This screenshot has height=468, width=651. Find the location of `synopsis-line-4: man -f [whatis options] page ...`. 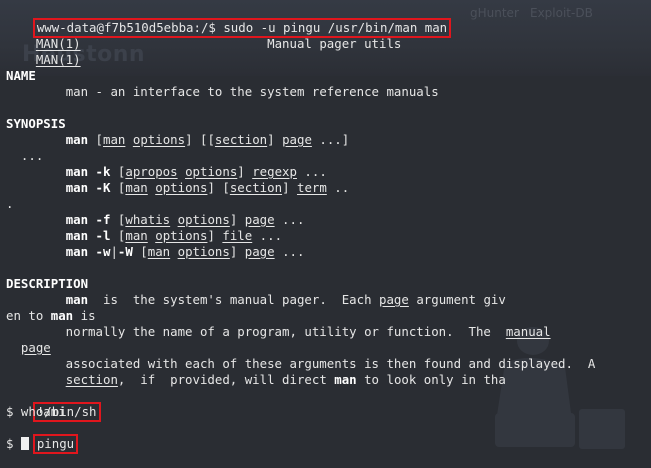

synopsis-line-4: man -f [whatis options] page ... is located at coordinates (185, 219).